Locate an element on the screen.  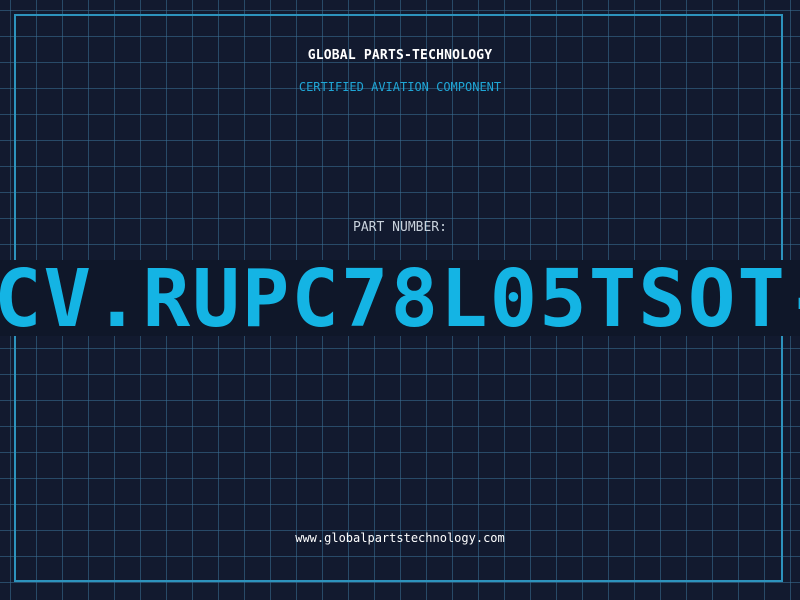
certification-tagline: CERTIFIED AVIATION COMPONENT is located at coordinates (400, 87).